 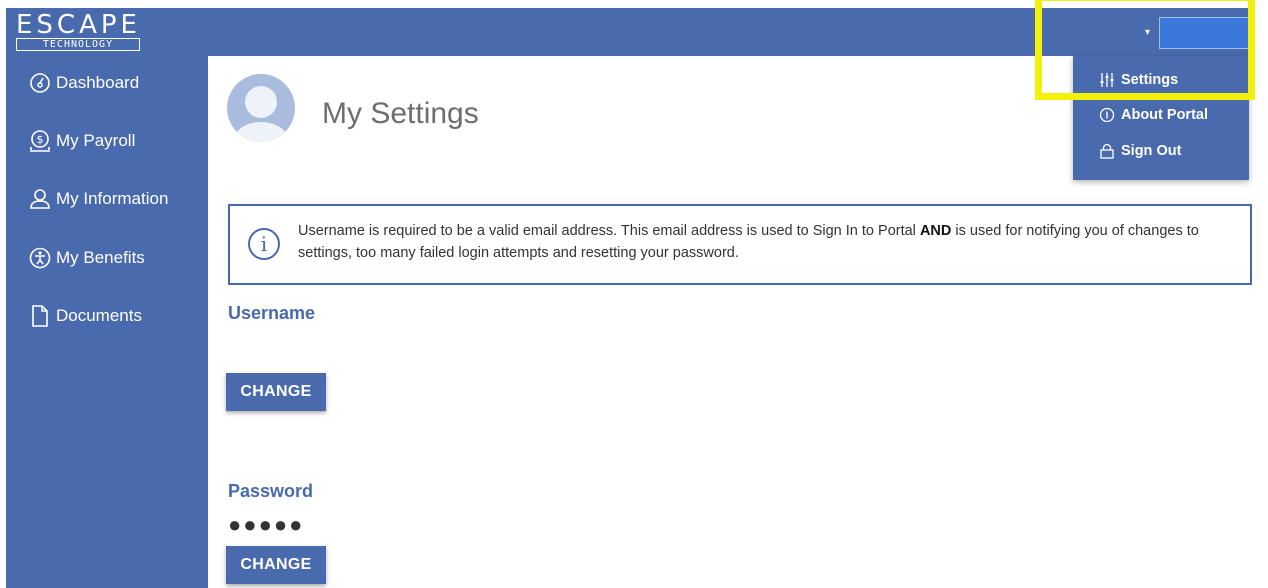 I want to click on menu-item-label: Settings, so click(x=1150, y=80).